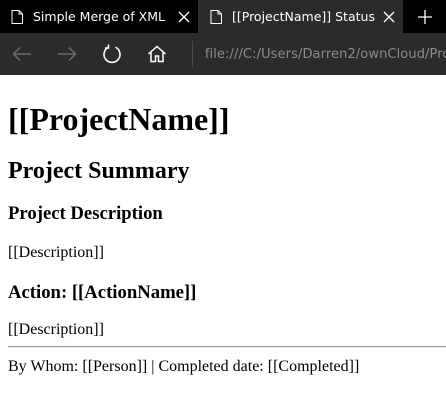 Image resolution: width=446 pixels, height=410 pixels. What do you see at coordinates (192, 54) in the screenshot?
I see `toolbar-divider` at bounding box center [192, 54].